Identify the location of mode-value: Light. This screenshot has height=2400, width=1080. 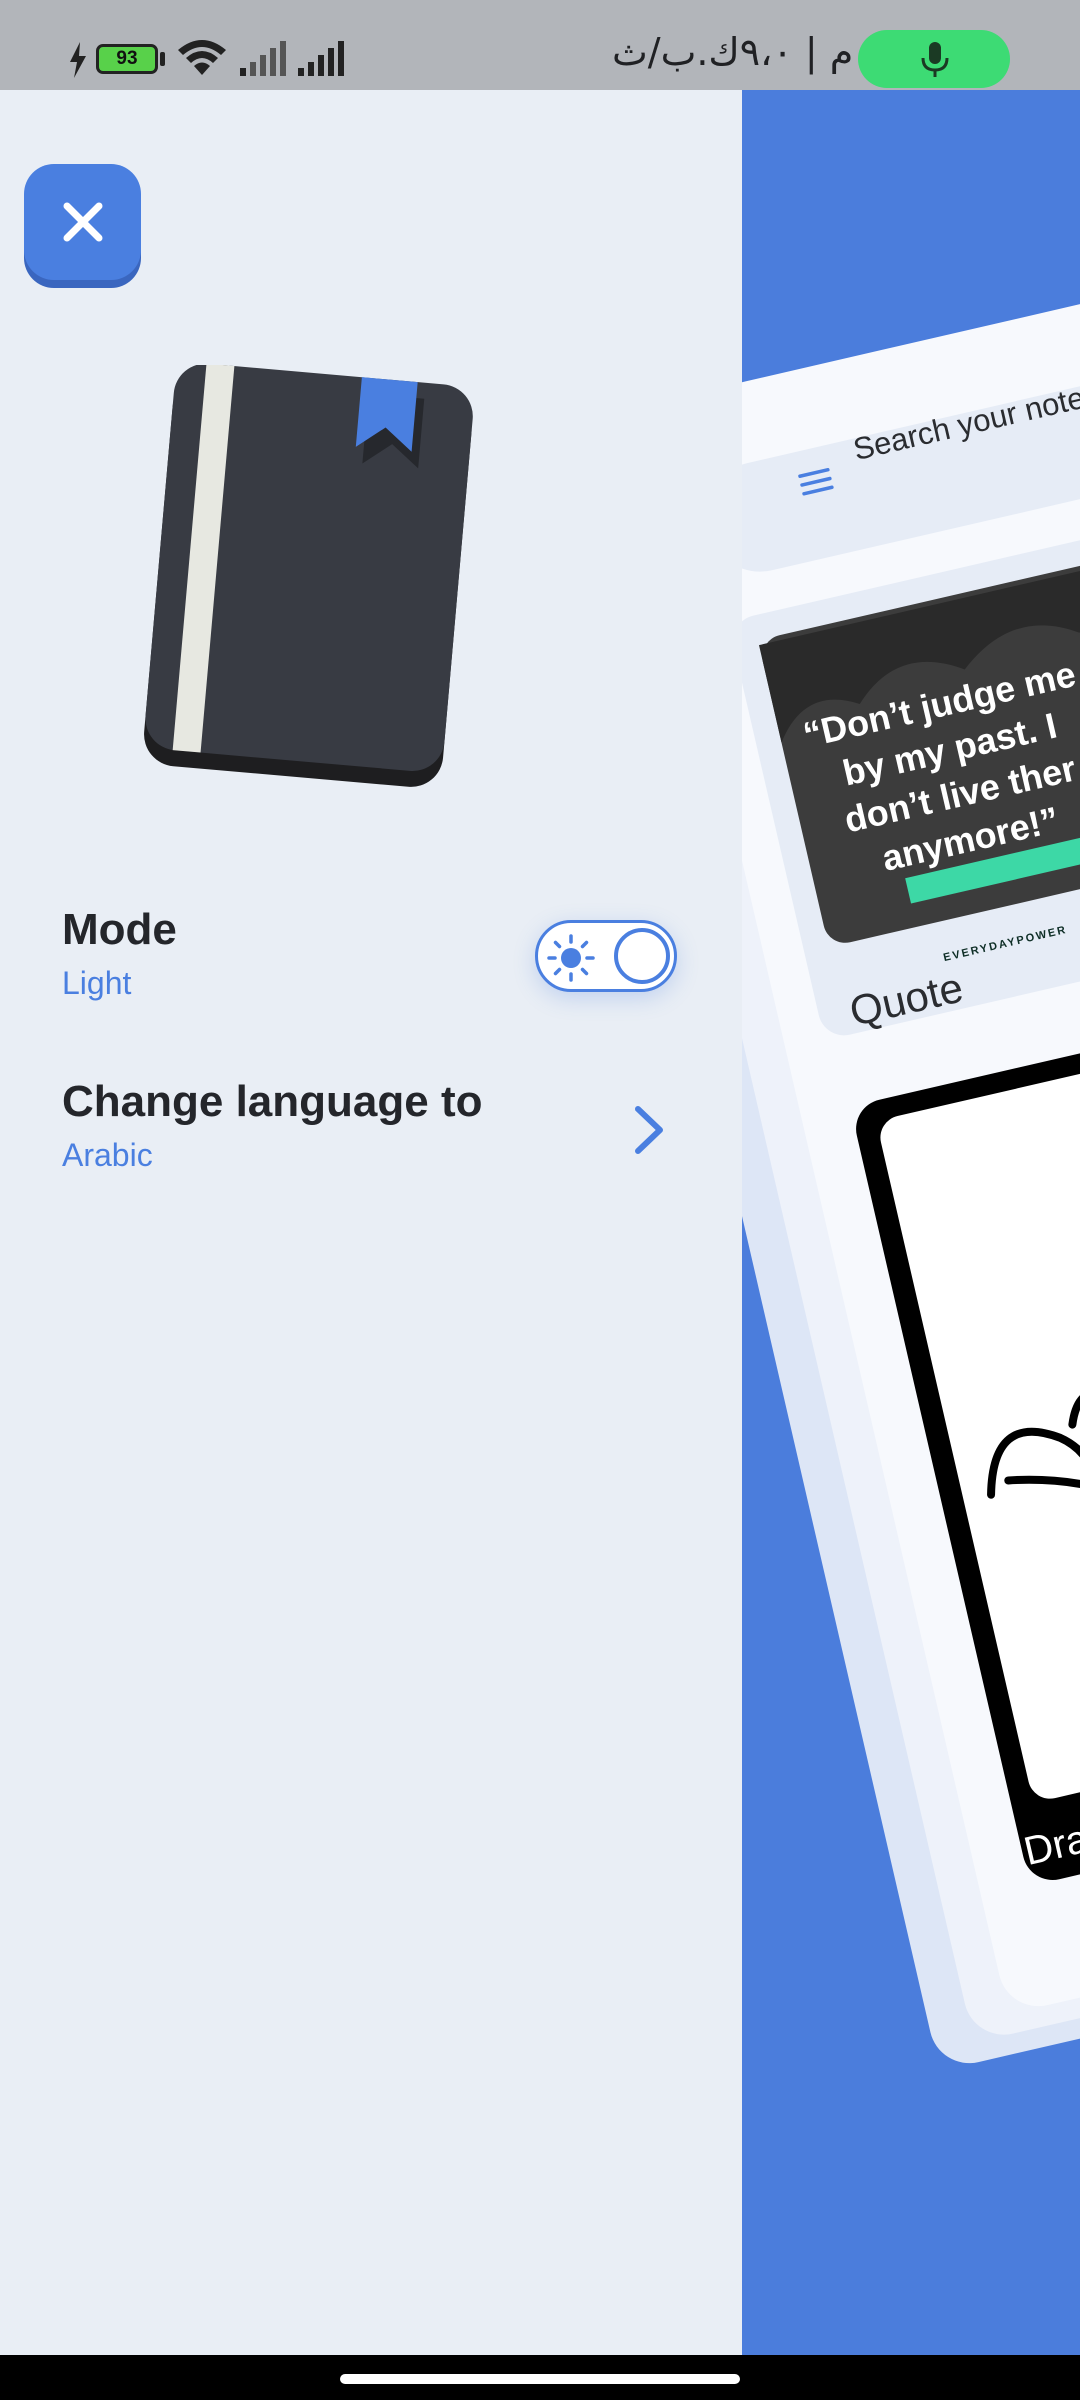
(97, 983).